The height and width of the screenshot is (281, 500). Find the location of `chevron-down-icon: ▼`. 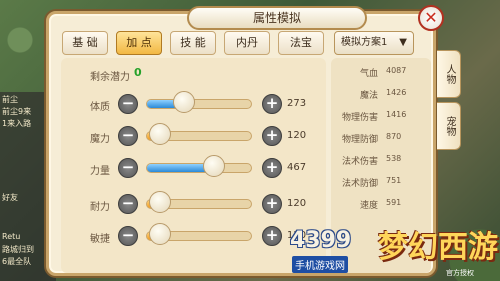

chevron-down-icon: ▼ is located at coordinates (403, 42).